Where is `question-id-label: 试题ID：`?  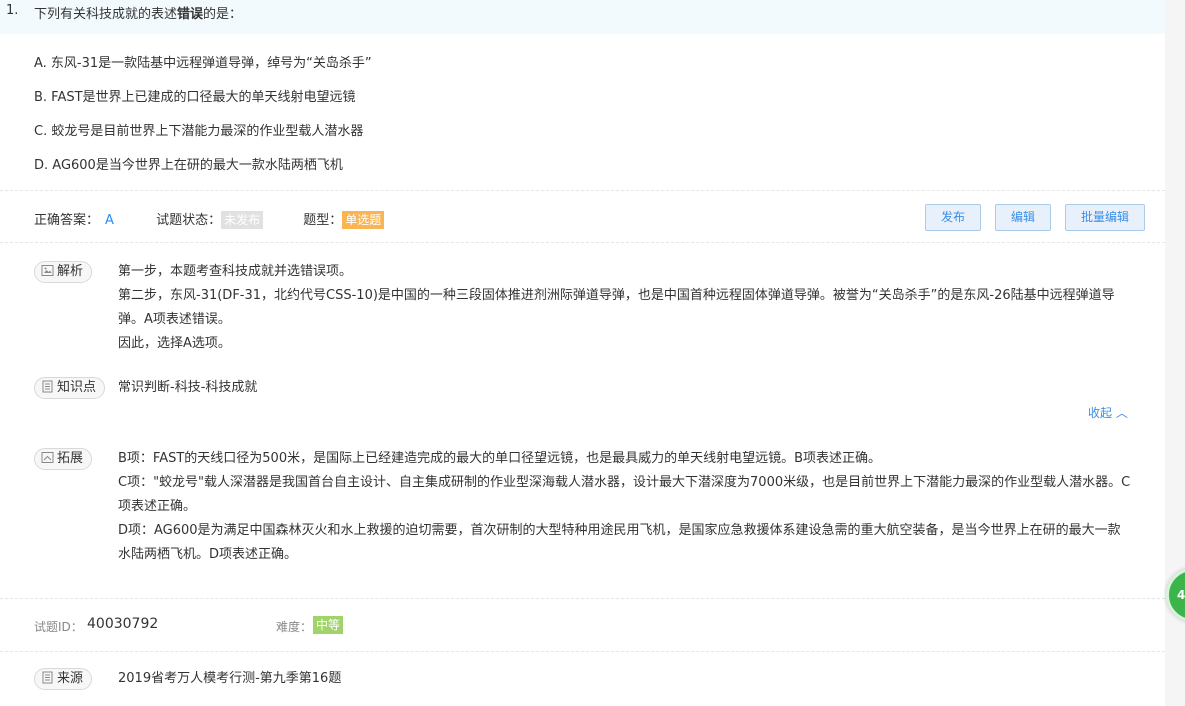
question-id-label: 试题ID： is located at coordinates (58, 627).